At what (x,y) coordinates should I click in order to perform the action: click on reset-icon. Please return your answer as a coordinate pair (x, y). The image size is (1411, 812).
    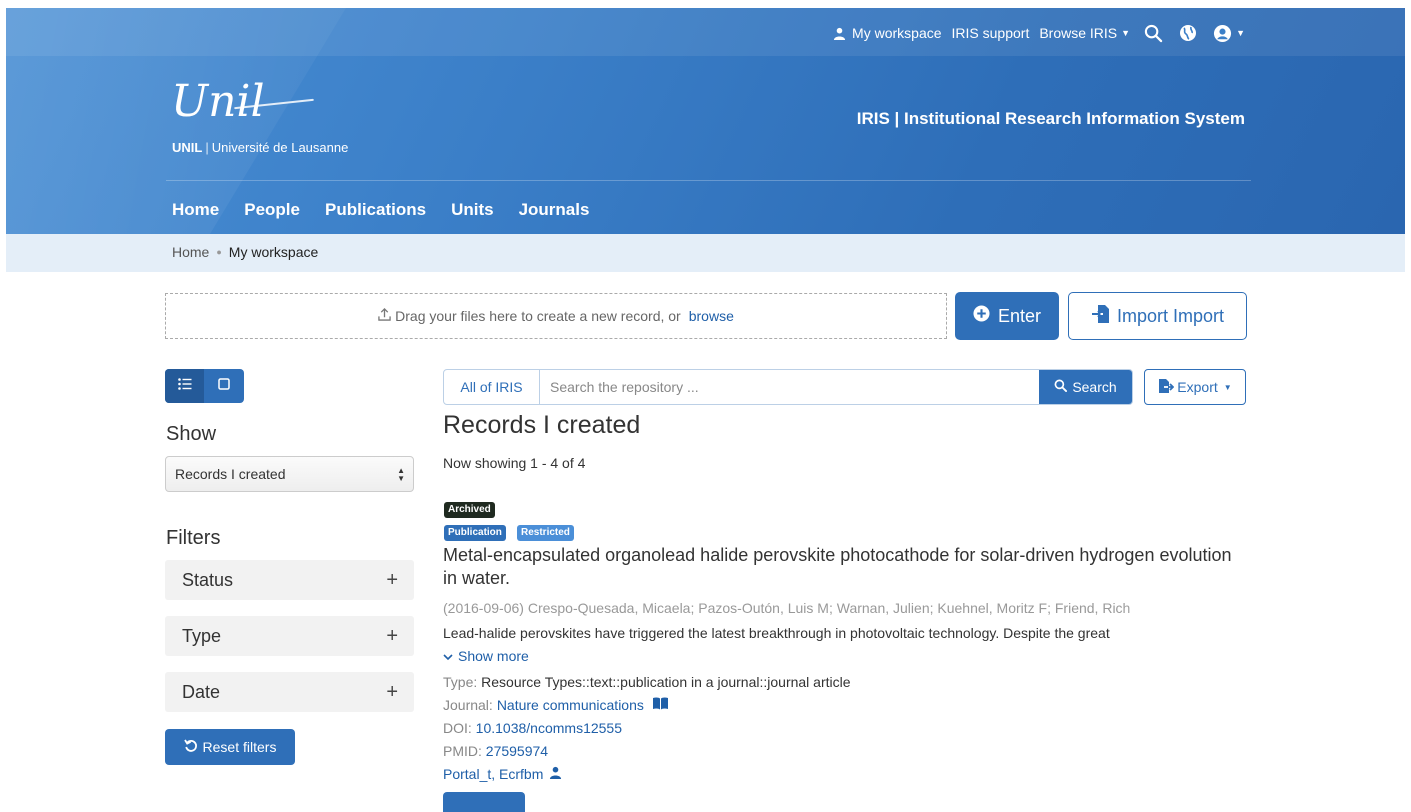
    Looking at the image, I should click on (190, 747).